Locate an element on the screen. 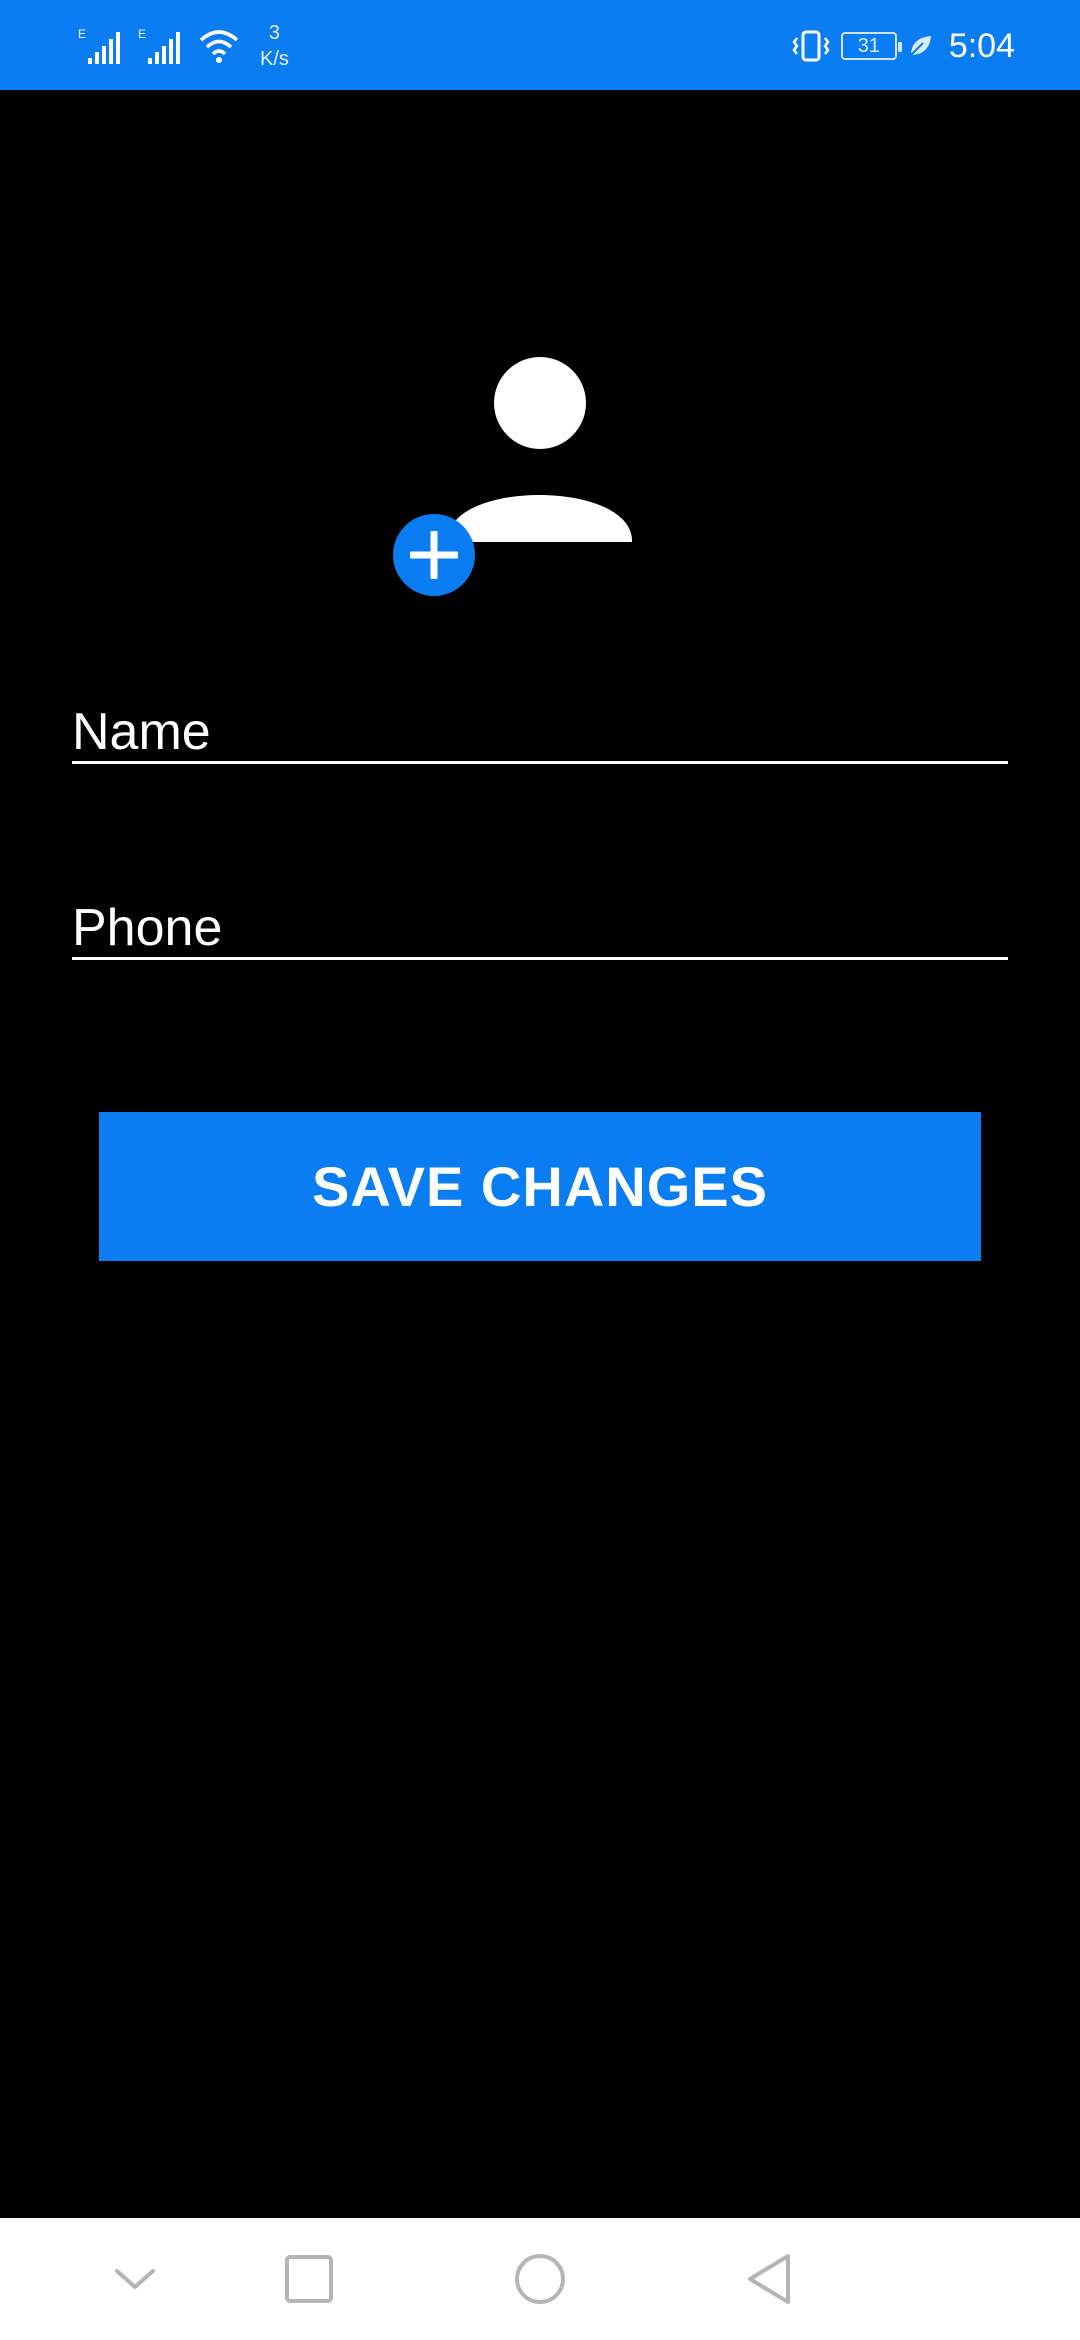 Image resolution: width=1080 pixels, height=2340 pixels. signal-label-1: E is located at coordinates (82, 34).